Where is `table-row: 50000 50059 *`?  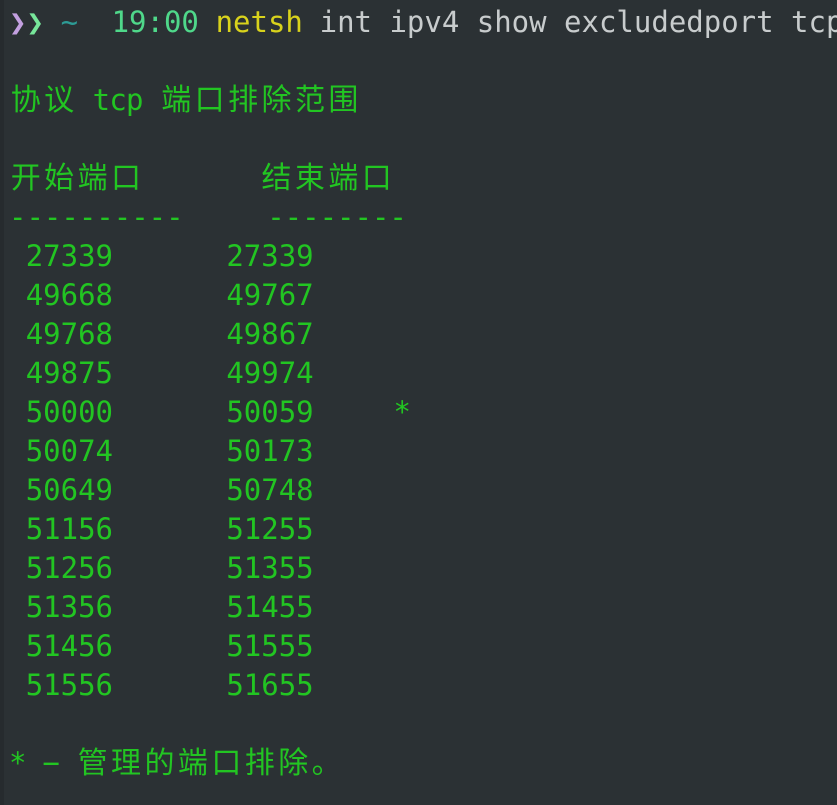
table-row: 50000 50059 * is located at coordinates (423, 412).